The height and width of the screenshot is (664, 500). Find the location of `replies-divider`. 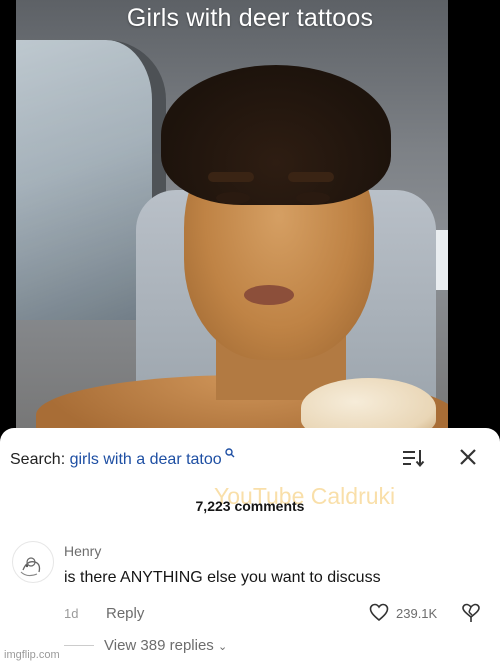

replies-divider is located at coordinates (79, 645).